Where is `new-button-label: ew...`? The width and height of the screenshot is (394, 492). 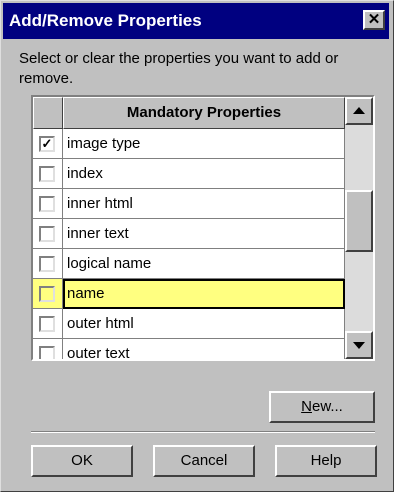
new-button-label: ew... is located at coordinates (327, 406).